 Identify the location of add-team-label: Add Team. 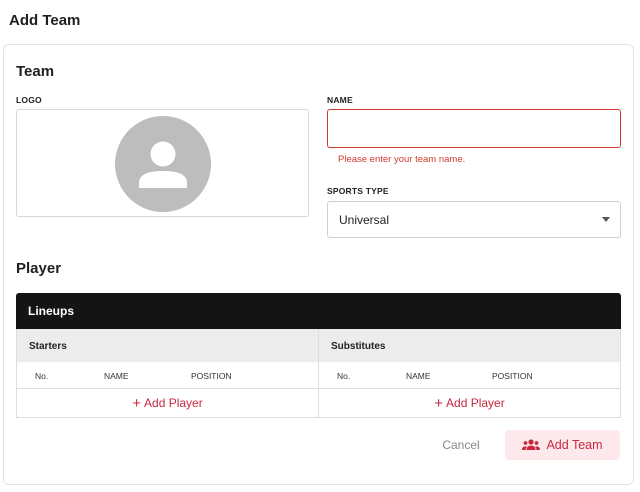
(574, 445).